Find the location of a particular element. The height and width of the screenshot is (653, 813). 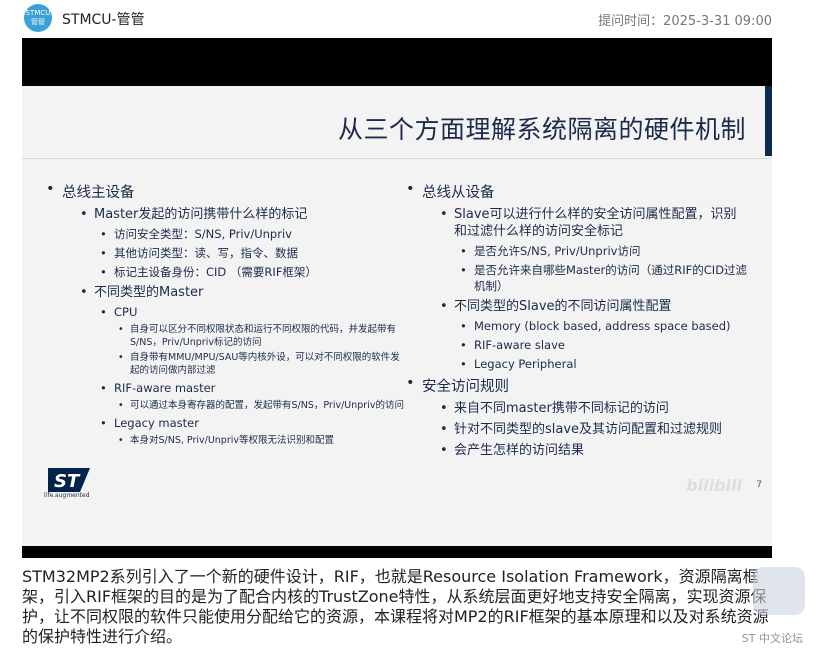

list-item: 其他访问类型：读、写，指令、数据 is located at coordinates (252, 253).